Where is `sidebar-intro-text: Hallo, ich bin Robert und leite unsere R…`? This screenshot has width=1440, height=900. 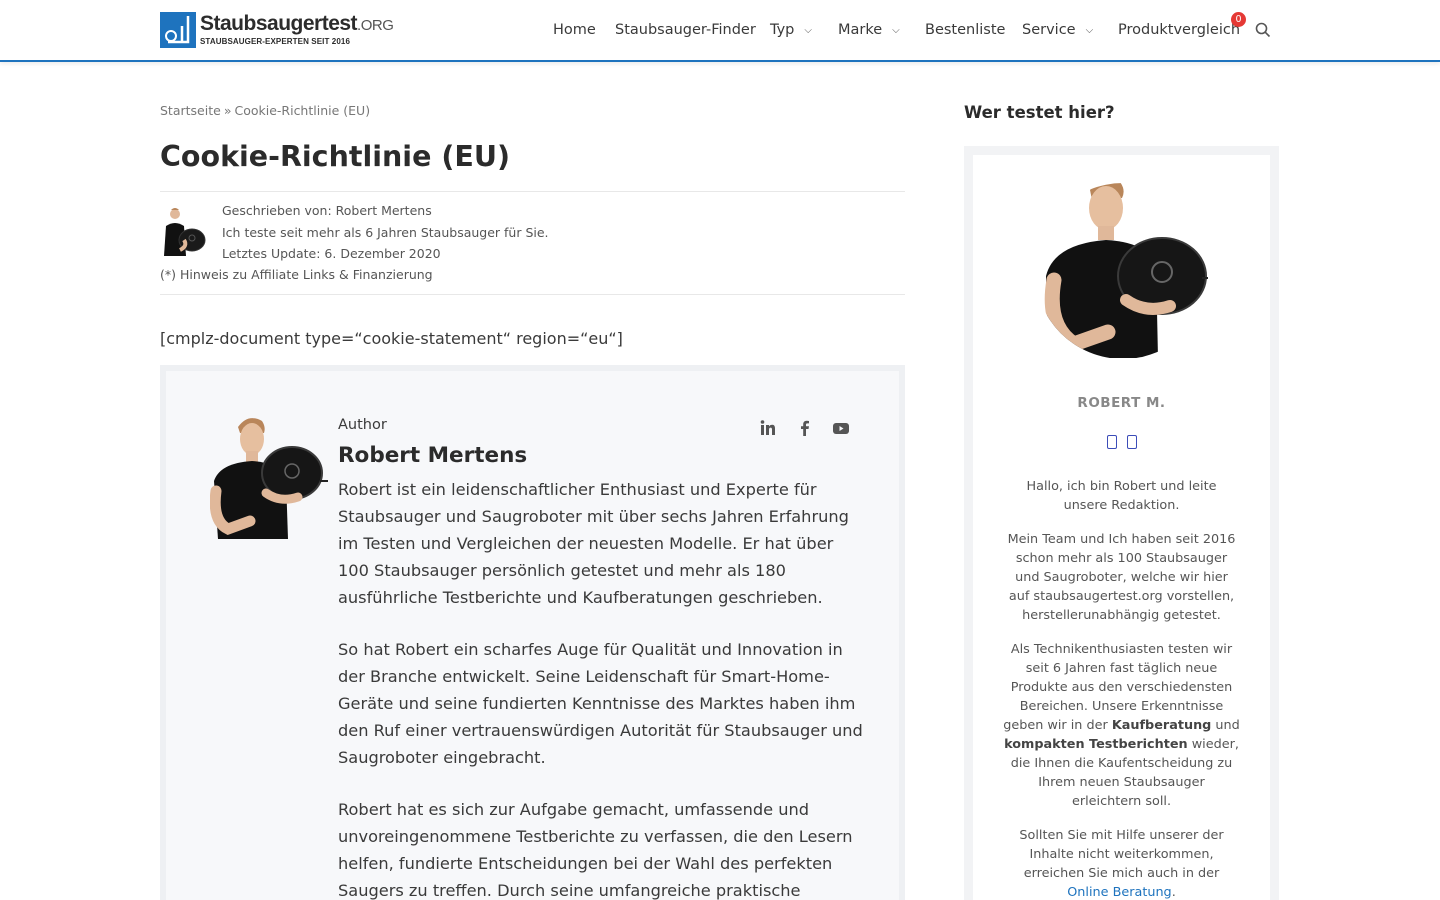
sidebar-intro-text: Hallo, ich bin Robert und leite unsere R… is located at coordinates (1121, 688).